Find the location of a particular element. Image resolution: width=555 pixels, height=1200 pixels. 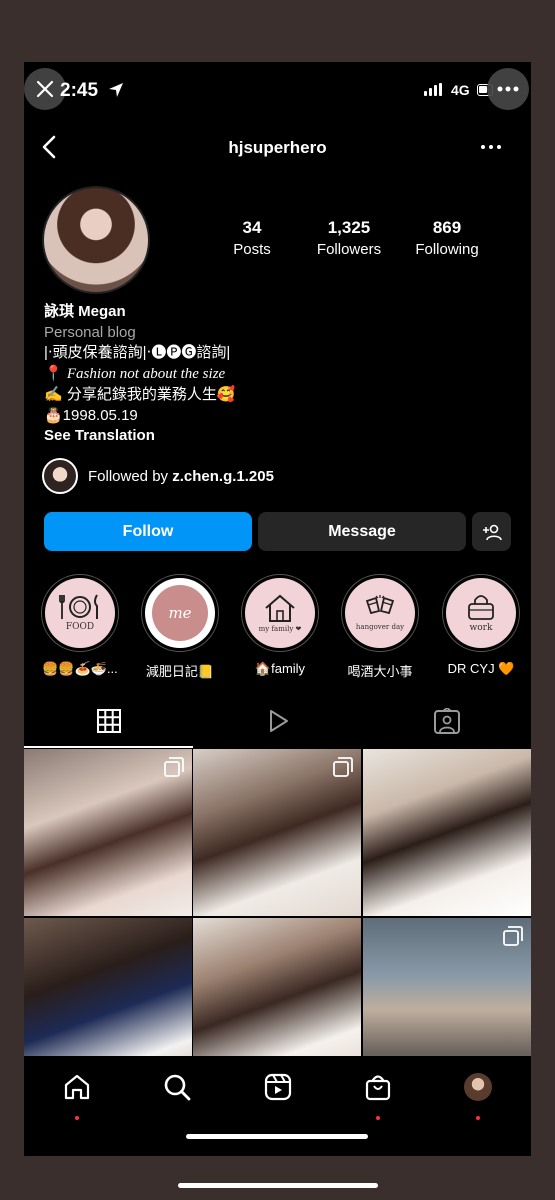

category-label: Personal blog is located at coordinates (90, 332).